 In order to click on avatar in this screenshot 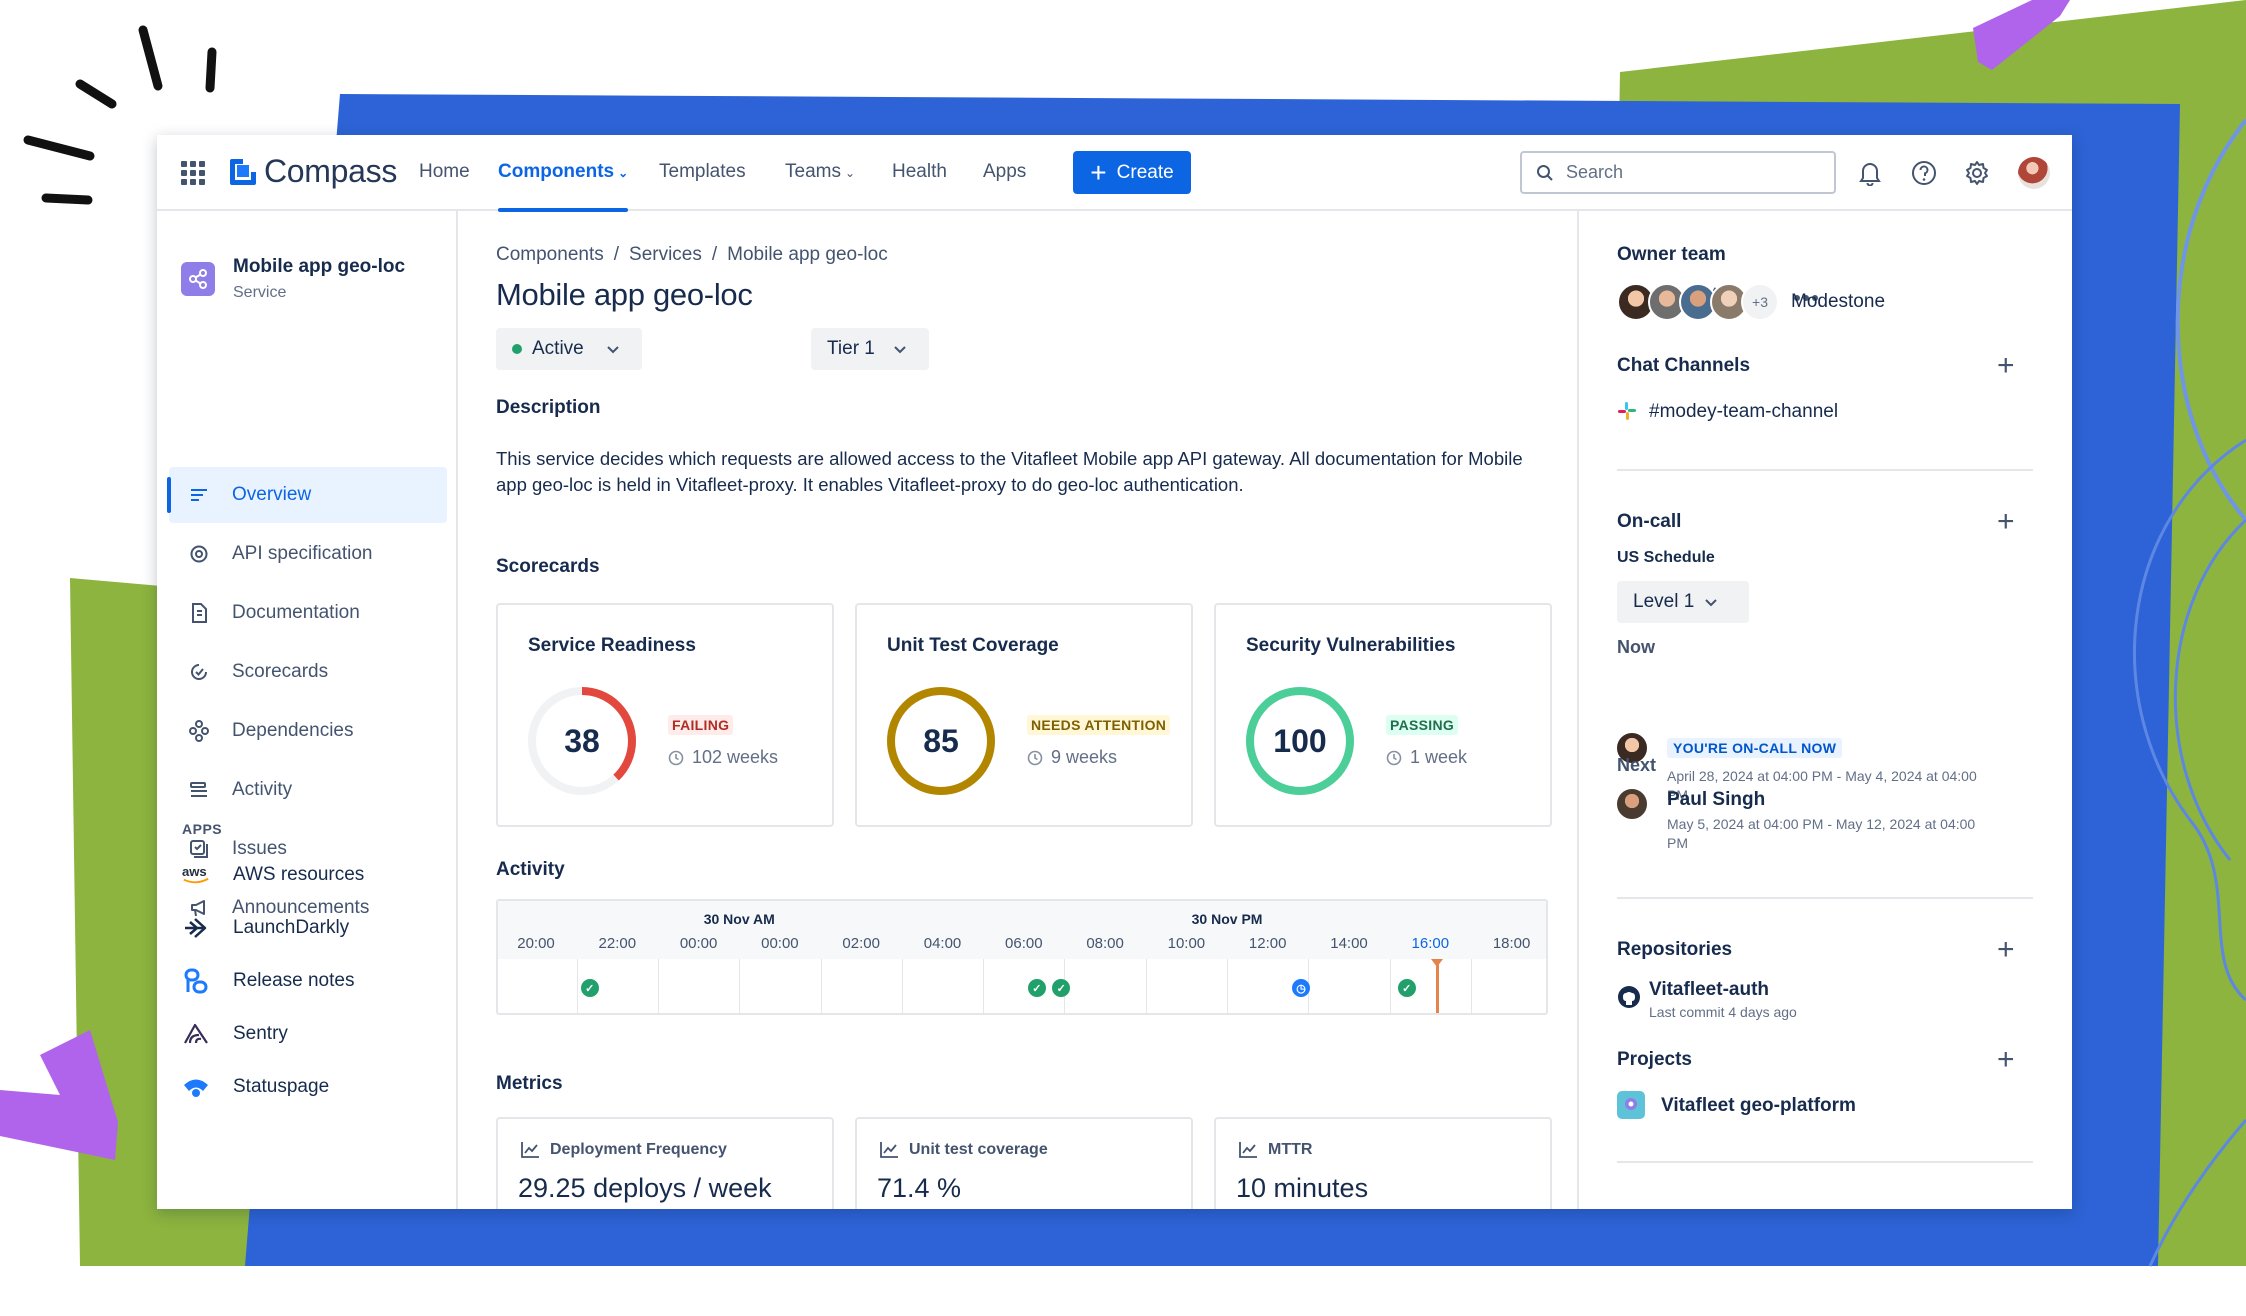, I will do `click(1632, 804)`.